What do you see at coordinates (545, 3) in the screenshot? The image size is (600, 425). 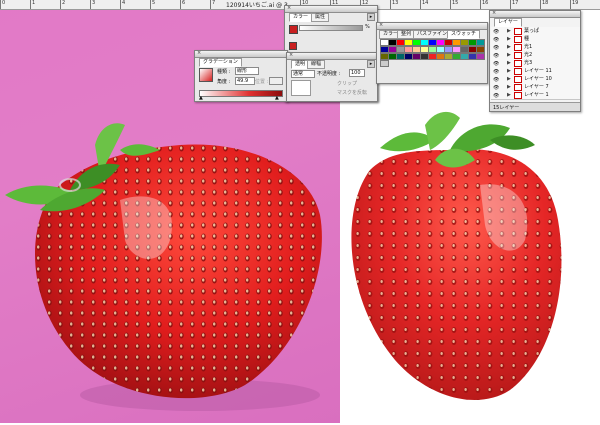 I see `ruler-label: 18` at bounding box center [545, 3].